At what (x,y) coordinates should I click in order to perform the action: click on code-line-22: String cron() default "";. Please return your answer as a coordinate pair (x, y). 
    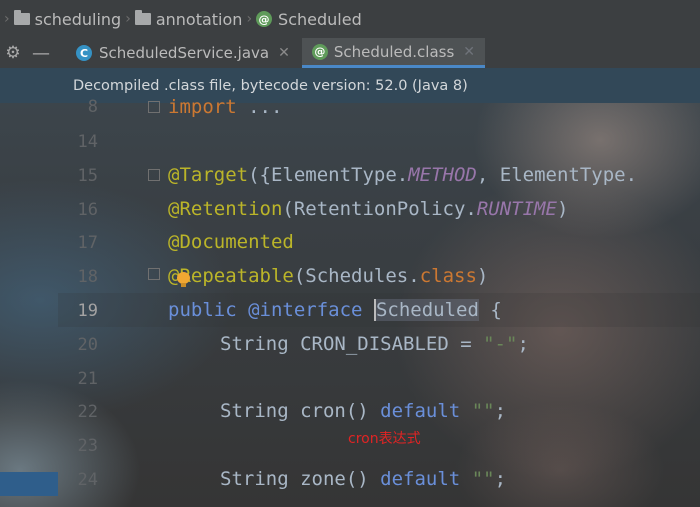
    Looking at the image, I should click on (363, 411).